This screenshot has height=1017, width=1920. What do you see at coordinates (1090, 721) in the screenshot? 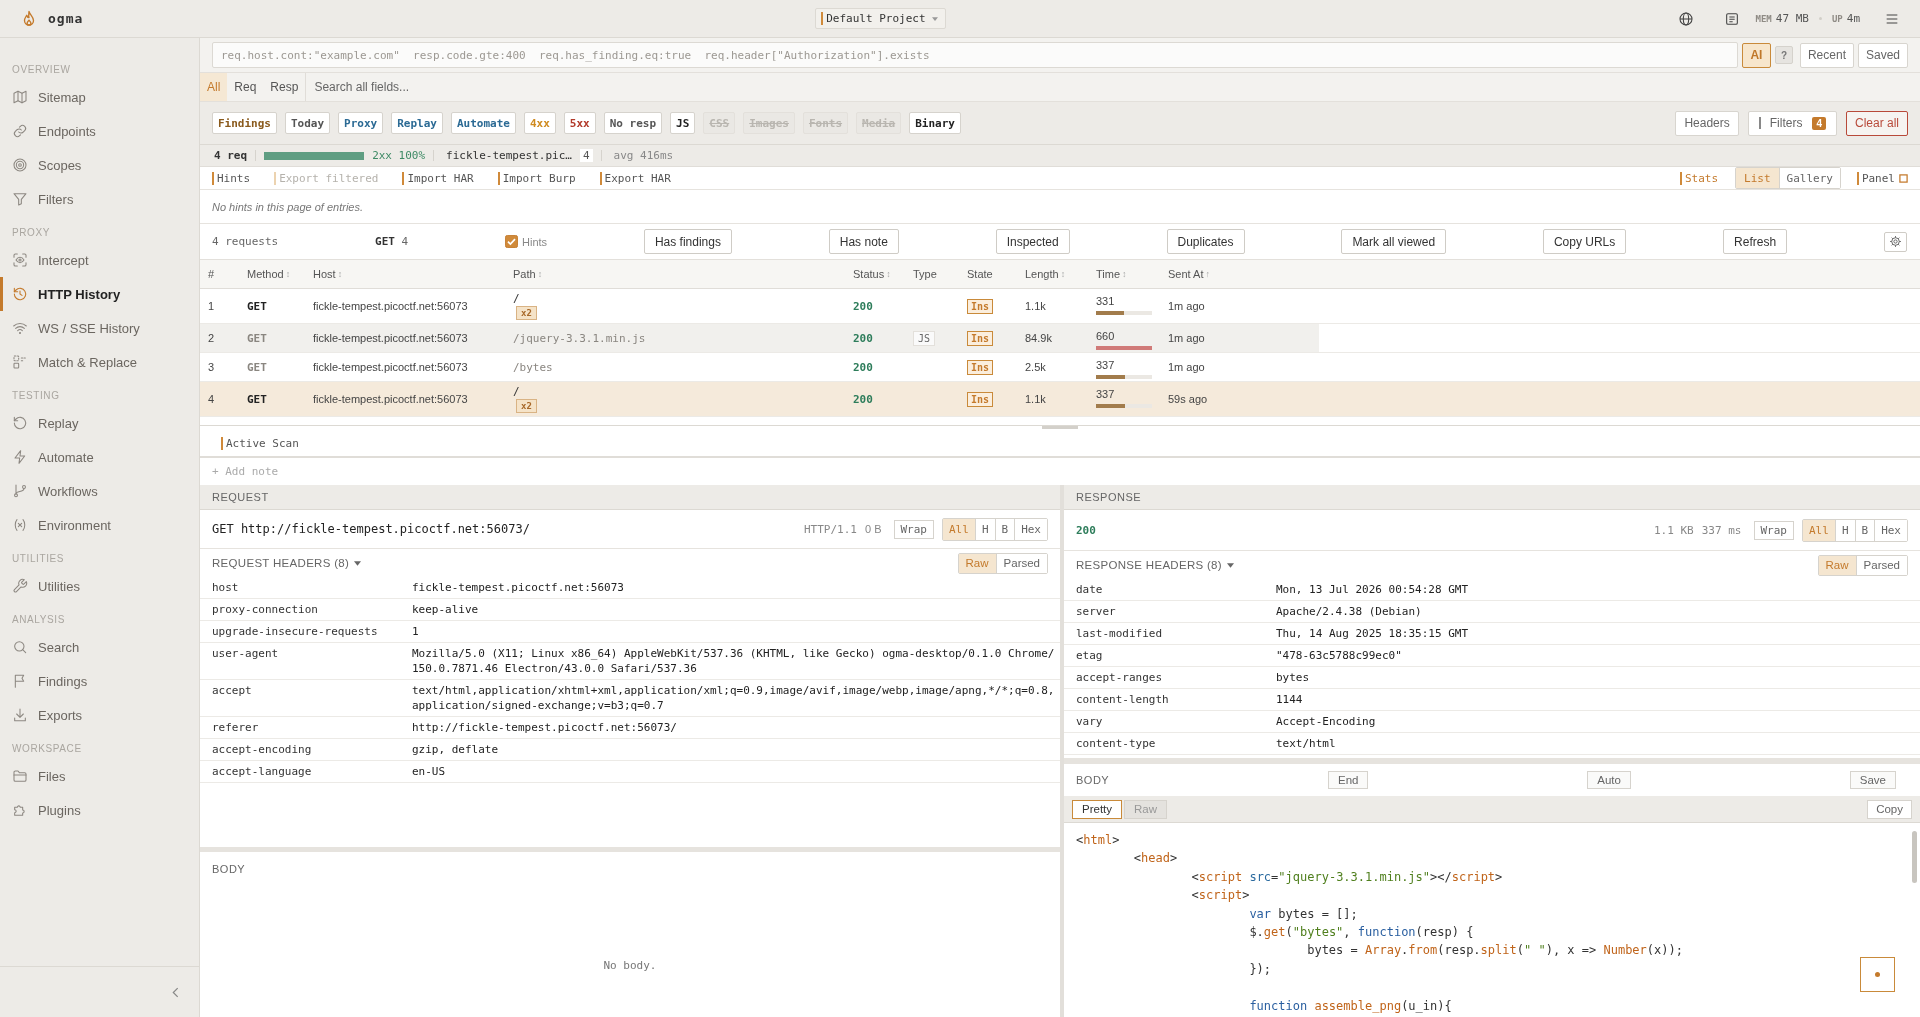
I see `header-name: vary` at bounding box center [1090, 721].